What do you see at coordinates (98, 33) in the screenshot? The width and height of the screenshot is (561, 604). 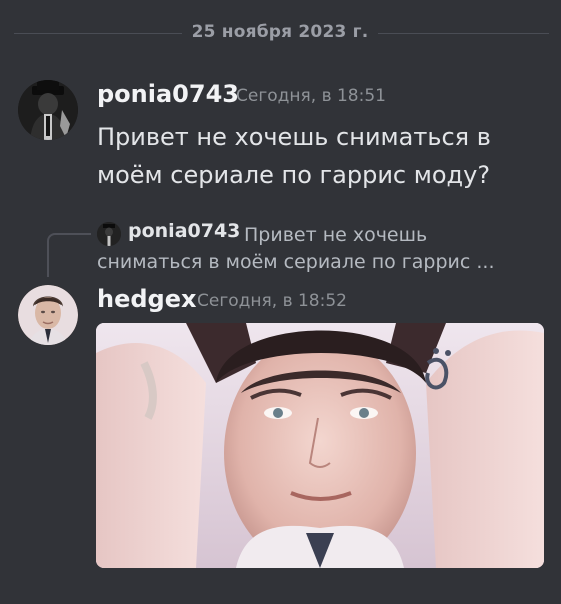 I see `divider-line-left` at bounding box center [98, 33].